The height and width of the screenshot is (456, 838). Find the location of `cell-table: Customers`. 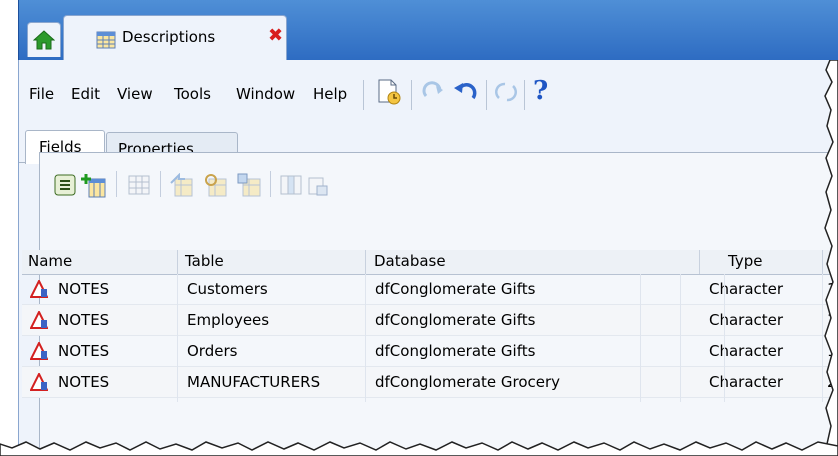

cell-table: Customers is located at coordinates (227, 289).